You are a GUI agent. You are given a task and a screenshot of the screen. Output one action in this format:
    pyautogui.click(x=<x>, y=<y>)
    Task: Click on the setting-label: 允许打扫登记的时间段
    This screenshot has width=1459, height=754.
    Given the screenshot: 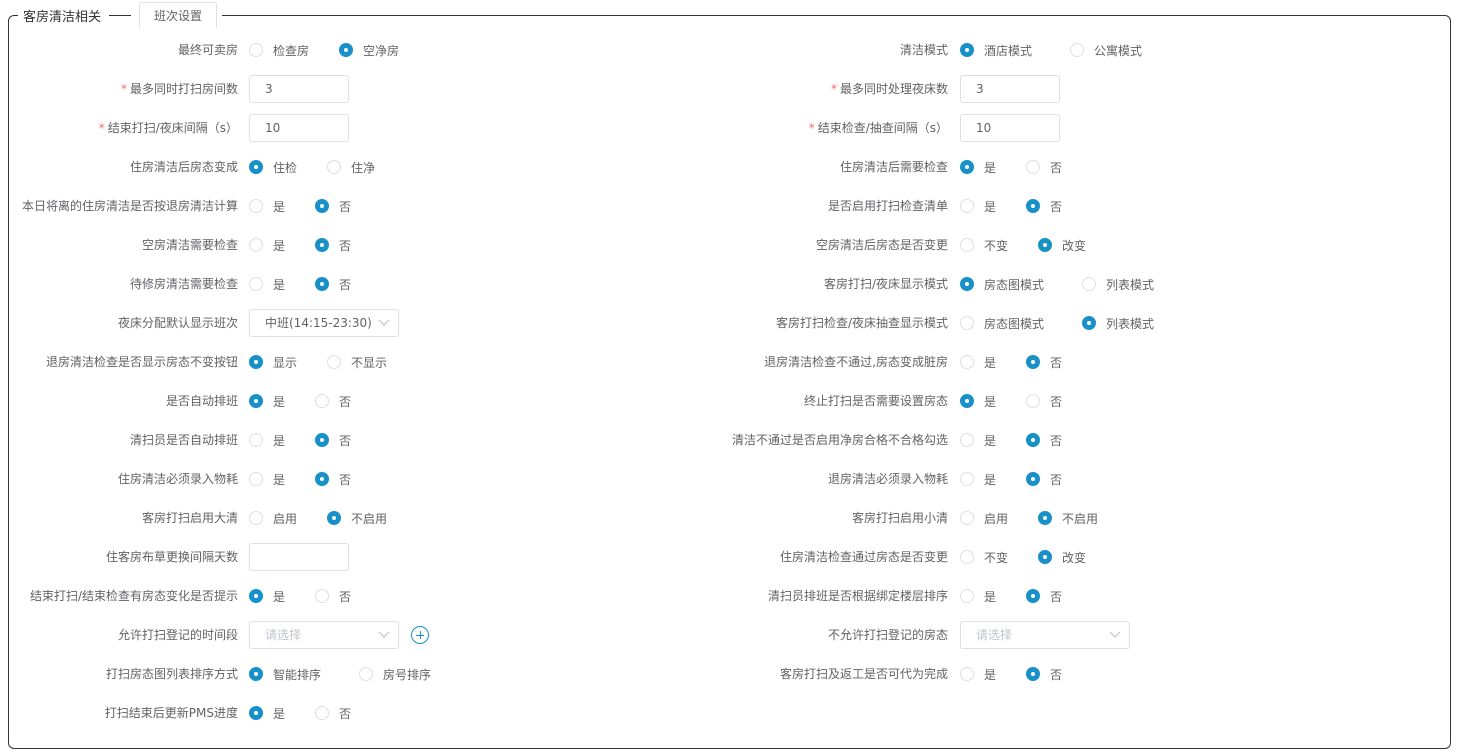 What is the action you would take?
    pyautogui.click(x=178, y=635)
    